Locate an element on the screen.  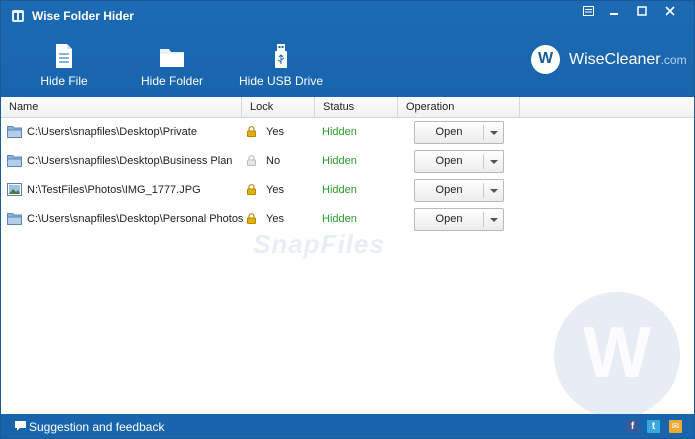
brand-name: WiseCleaner.com is located at coordinates (628, 59).